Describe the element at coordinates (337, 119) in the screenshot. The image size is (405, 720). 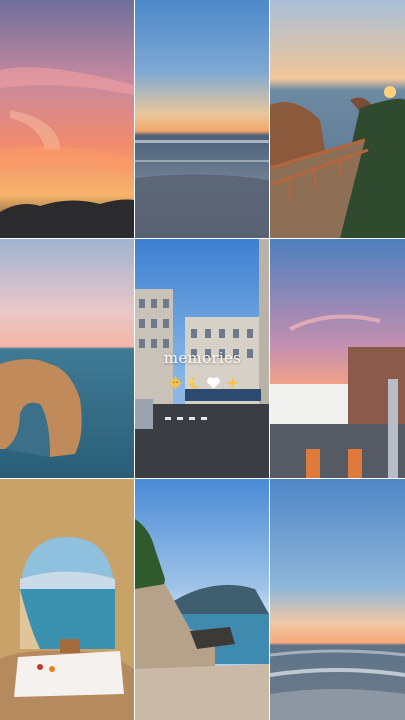
I see `photo-coastal-boardwalk` at that location.